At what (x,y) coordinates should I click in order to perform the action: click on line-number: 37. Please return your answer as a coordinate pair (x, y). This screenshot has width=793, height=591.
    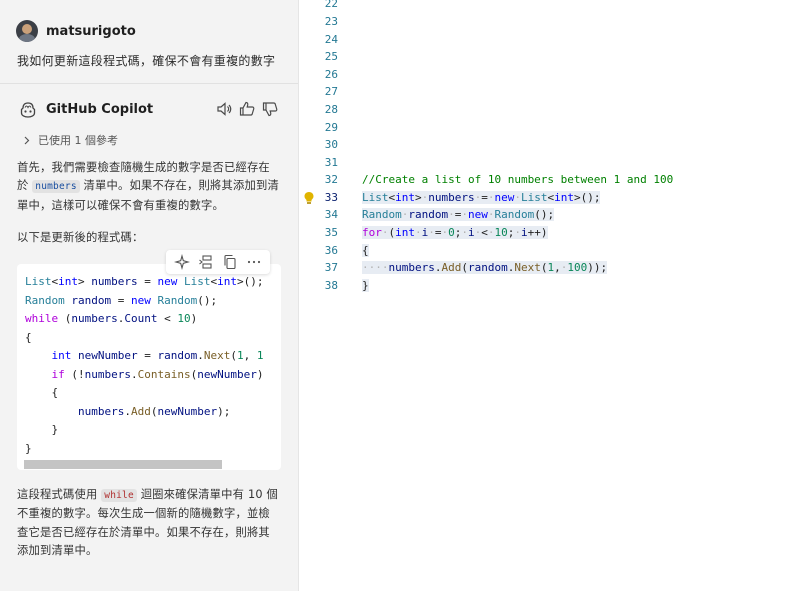
    Looking at the image, I should click on (331, 267).